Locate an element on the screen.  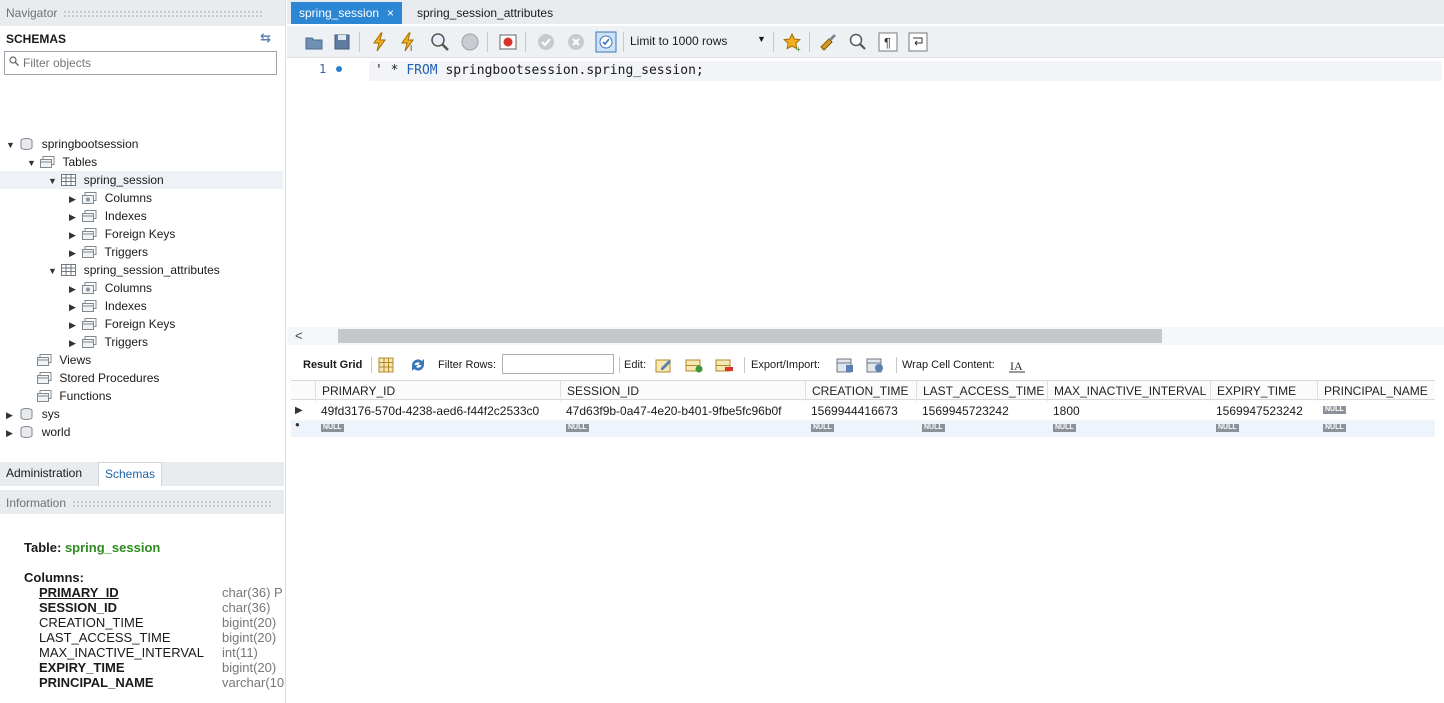
save-icon is located at coordinates (342, 42).